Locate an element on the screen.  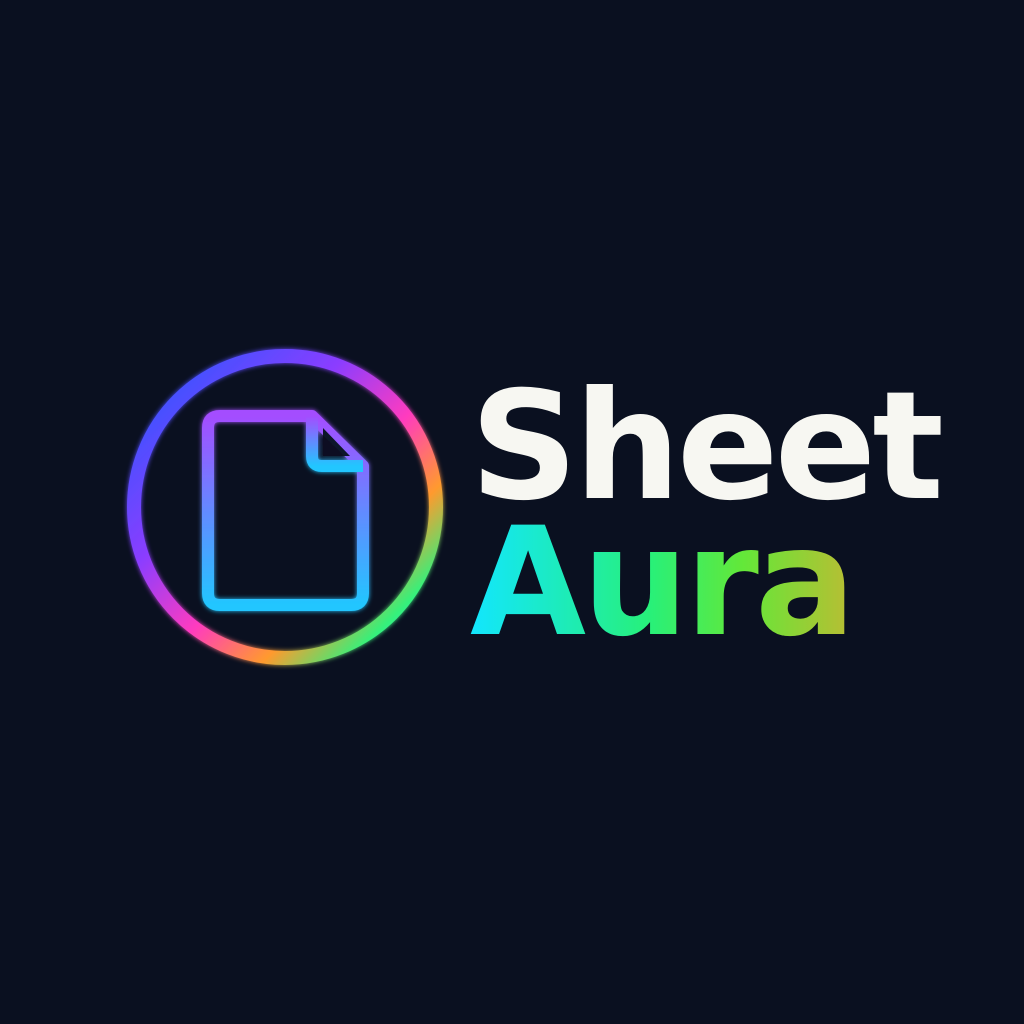
gradient-ring-icon is located at coordinates (285, 507).